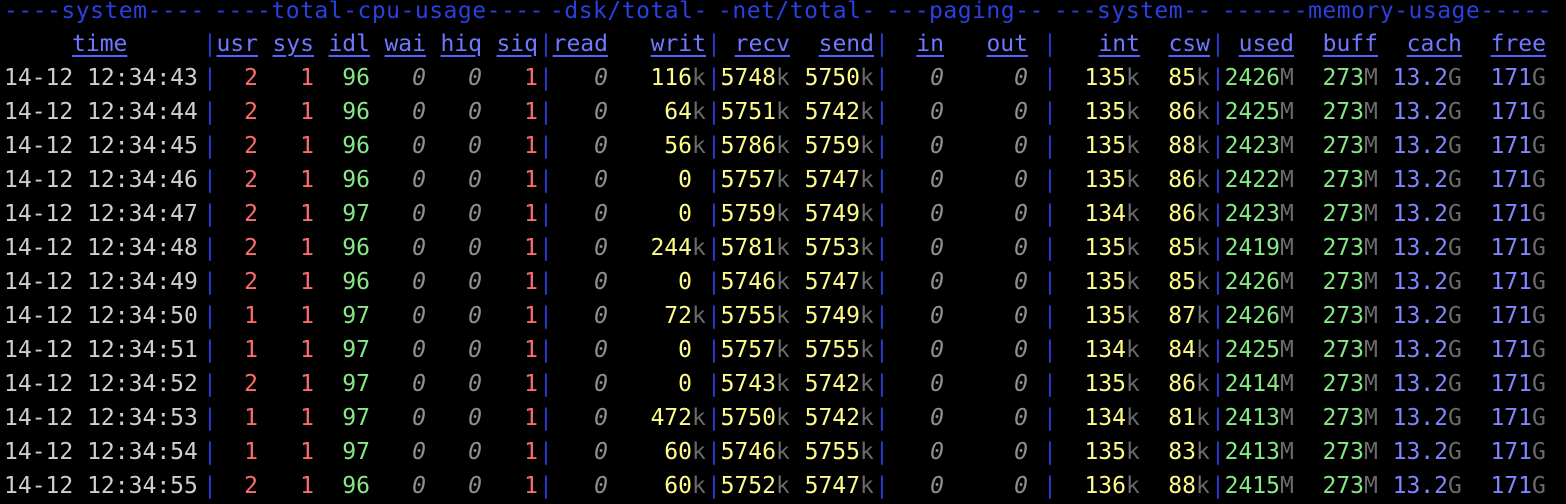  I want to click on cell-used: 2423, so click(1252, 214).